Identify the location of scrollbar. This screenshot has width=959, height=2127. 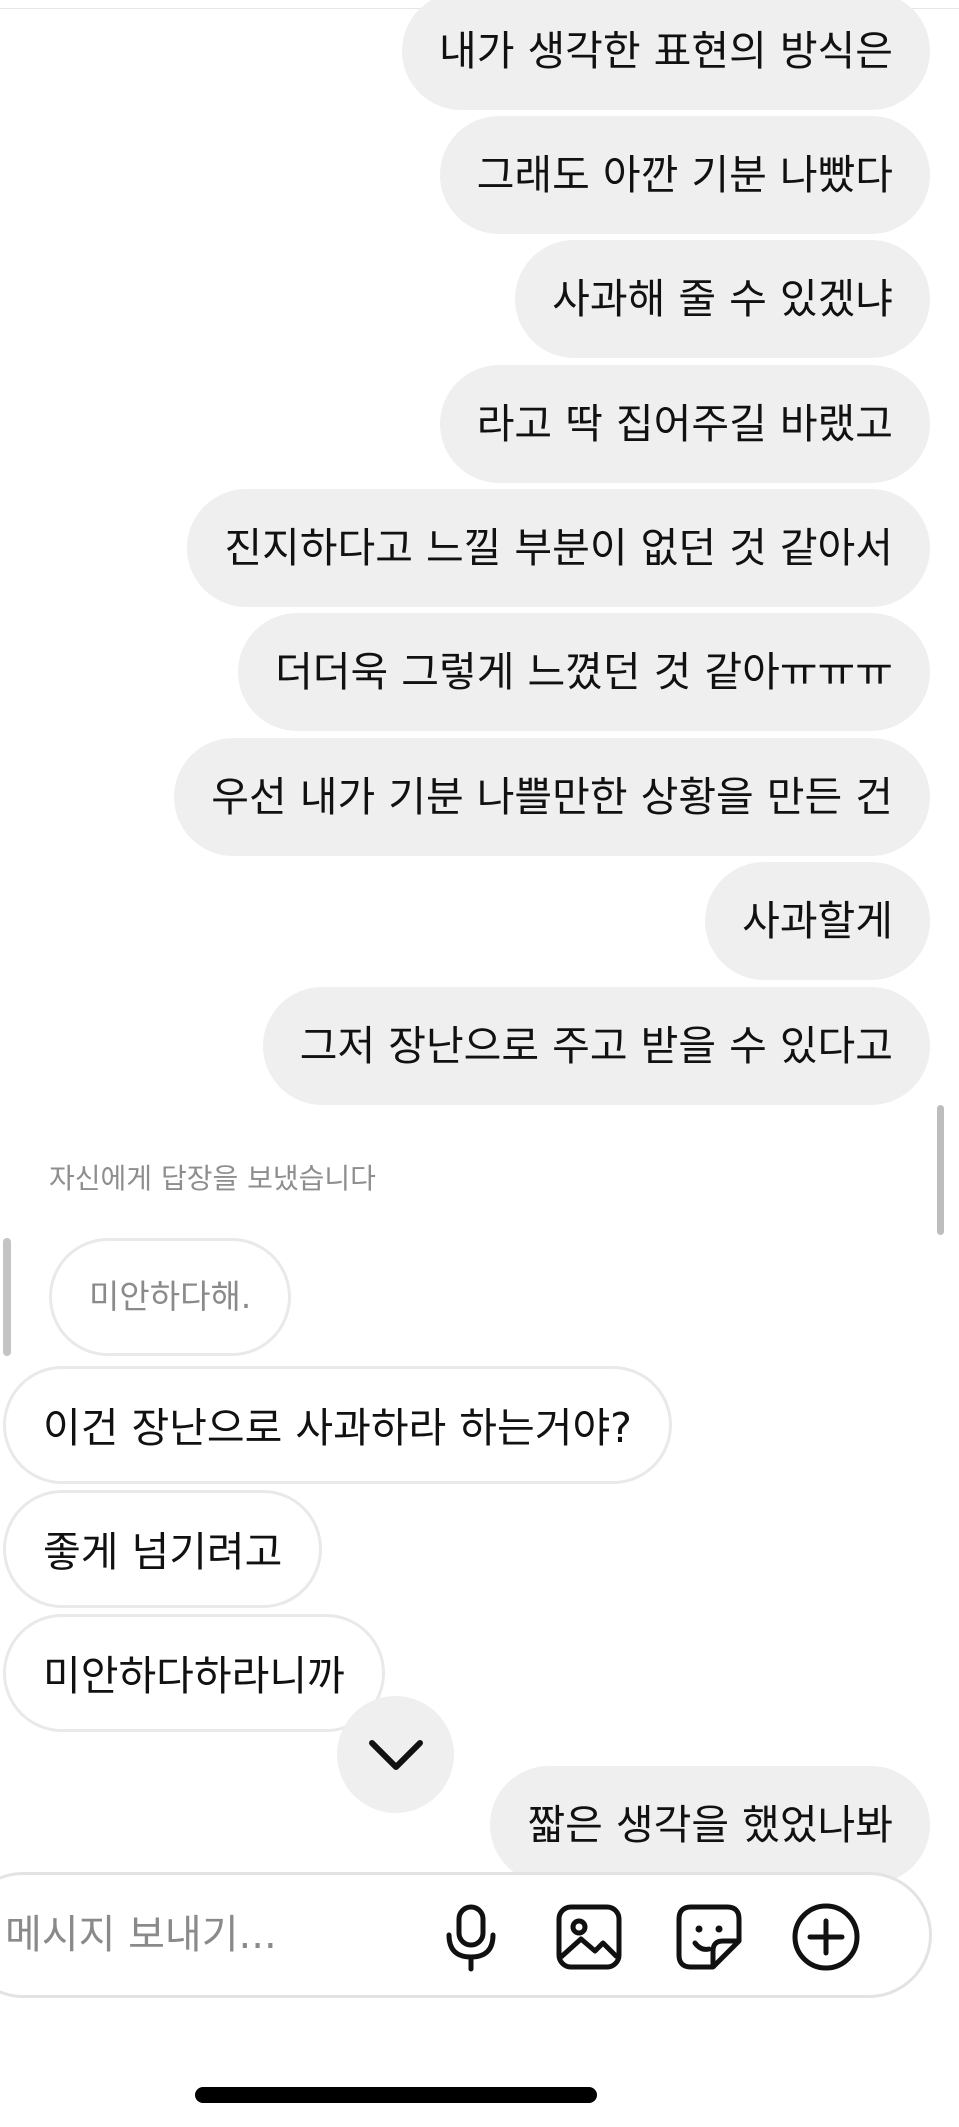
(940, 1170).